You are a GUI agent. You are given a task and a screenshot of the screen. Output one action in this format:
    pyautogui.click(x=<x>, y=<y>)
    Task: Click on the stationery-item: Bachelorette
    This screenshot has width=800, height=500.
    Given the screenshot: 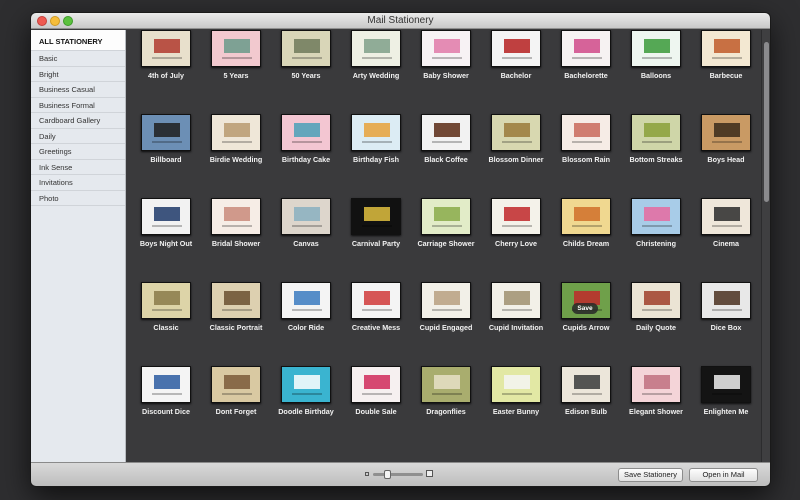 What is the action you would take?
    pyautogui.click(x=586, y=63)
    